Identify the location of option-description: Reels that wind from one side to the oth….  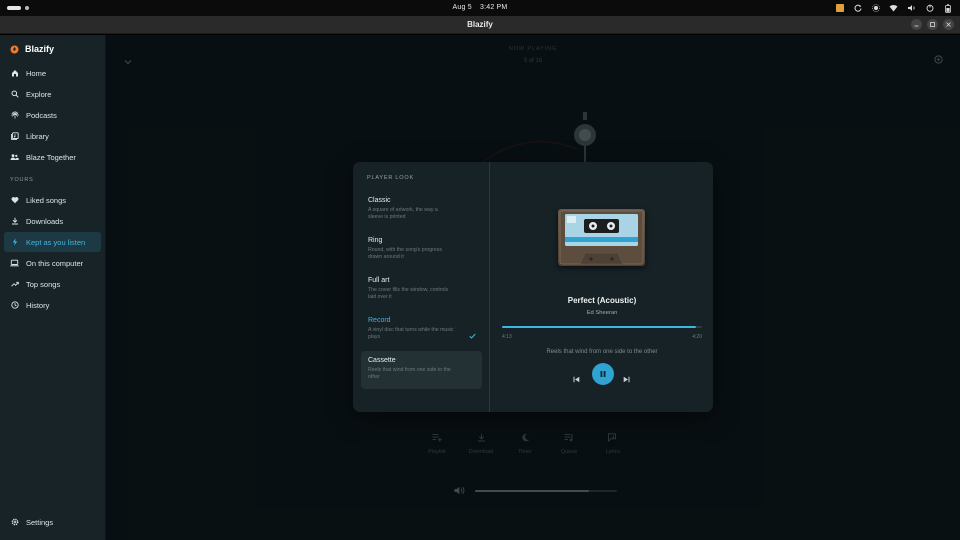
(409, 373).